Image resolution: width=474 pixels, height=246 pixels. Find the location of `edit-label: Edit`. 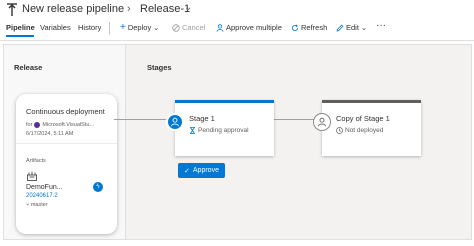

edit-label: Edit is located at coordinates (352, 27).